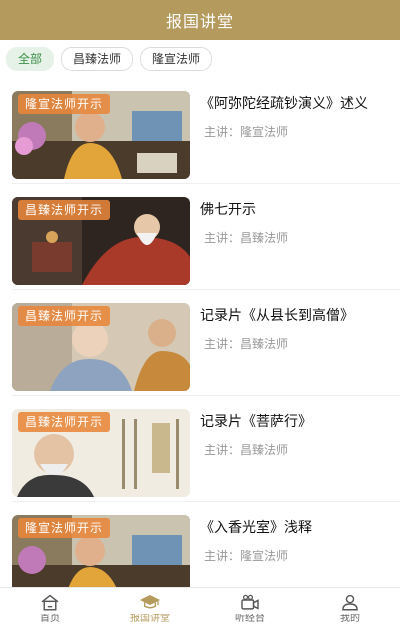 Image resolution: width=400 pixels, height=624 pixels. I want to click on tab-lecture-hall: 报国讲堂, so click(150, 606).